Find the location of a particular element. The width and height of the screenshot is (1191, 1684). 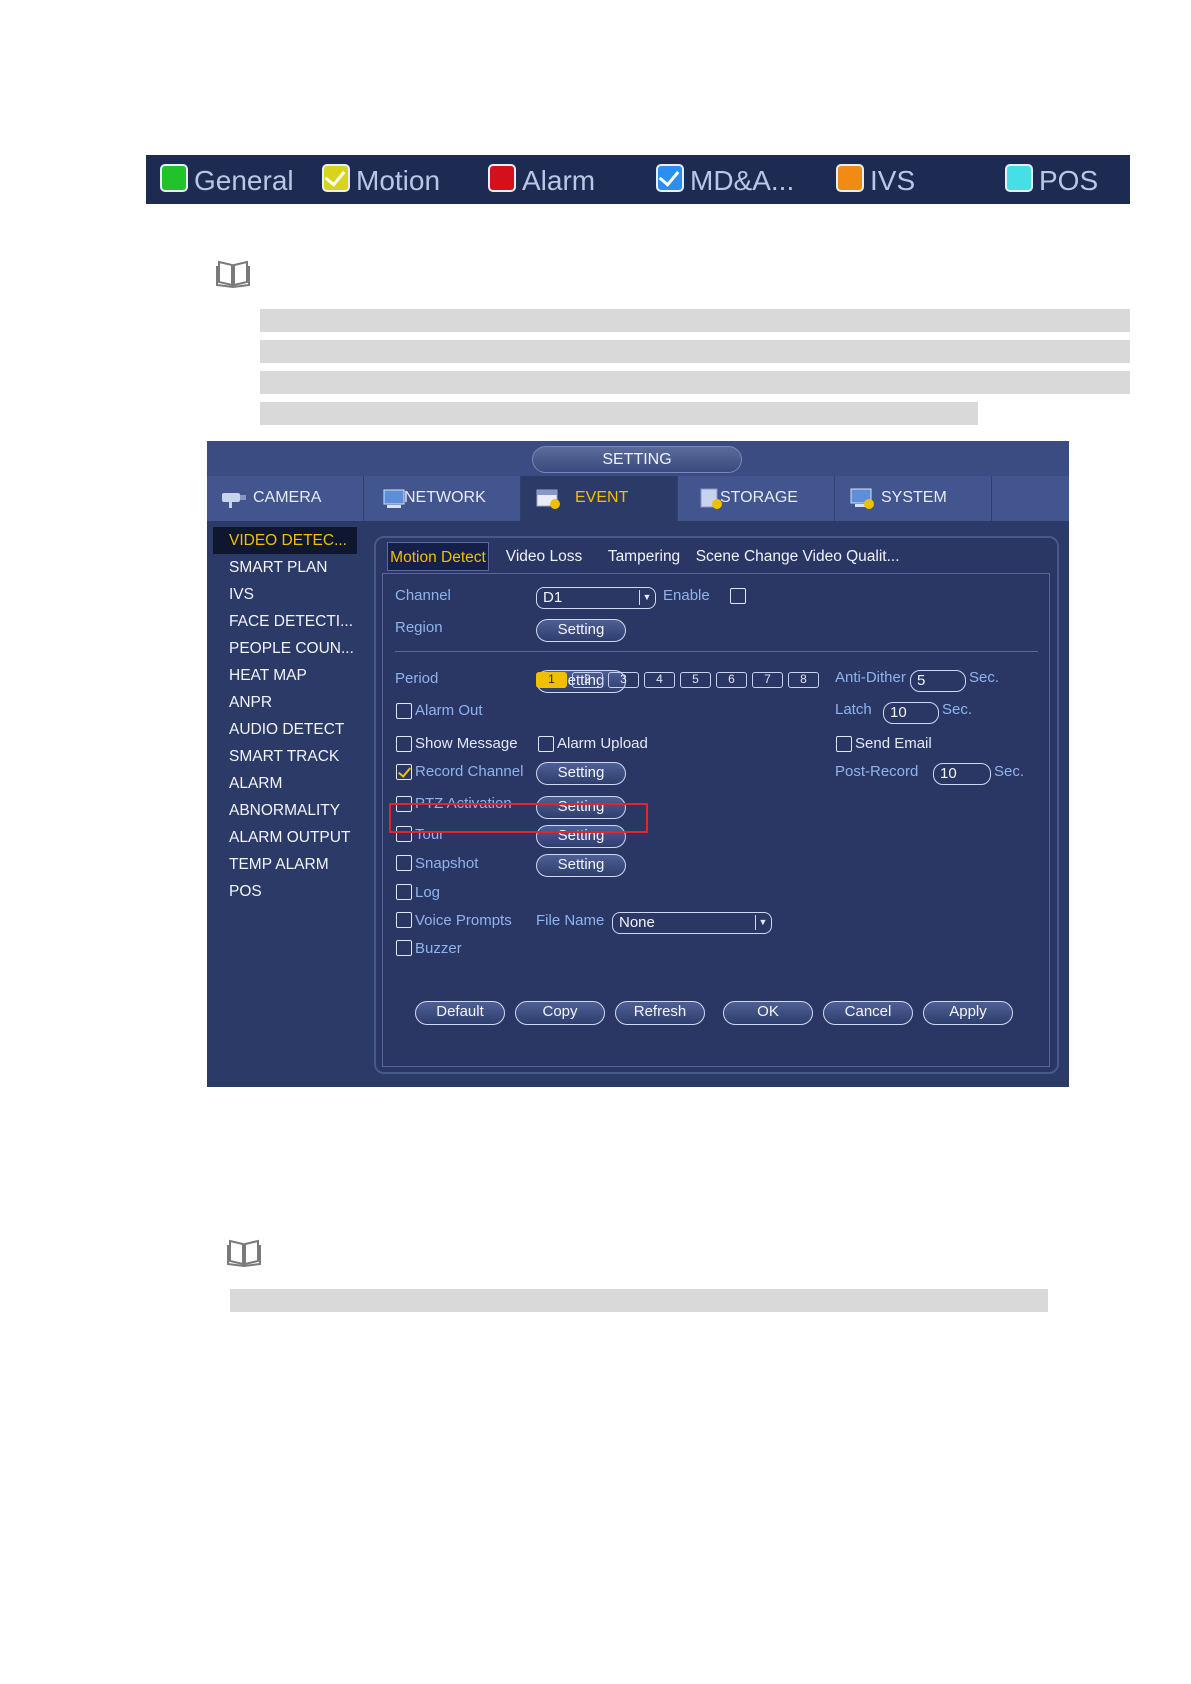

latch-unit: Sec. is located at coordinates (957, 709).